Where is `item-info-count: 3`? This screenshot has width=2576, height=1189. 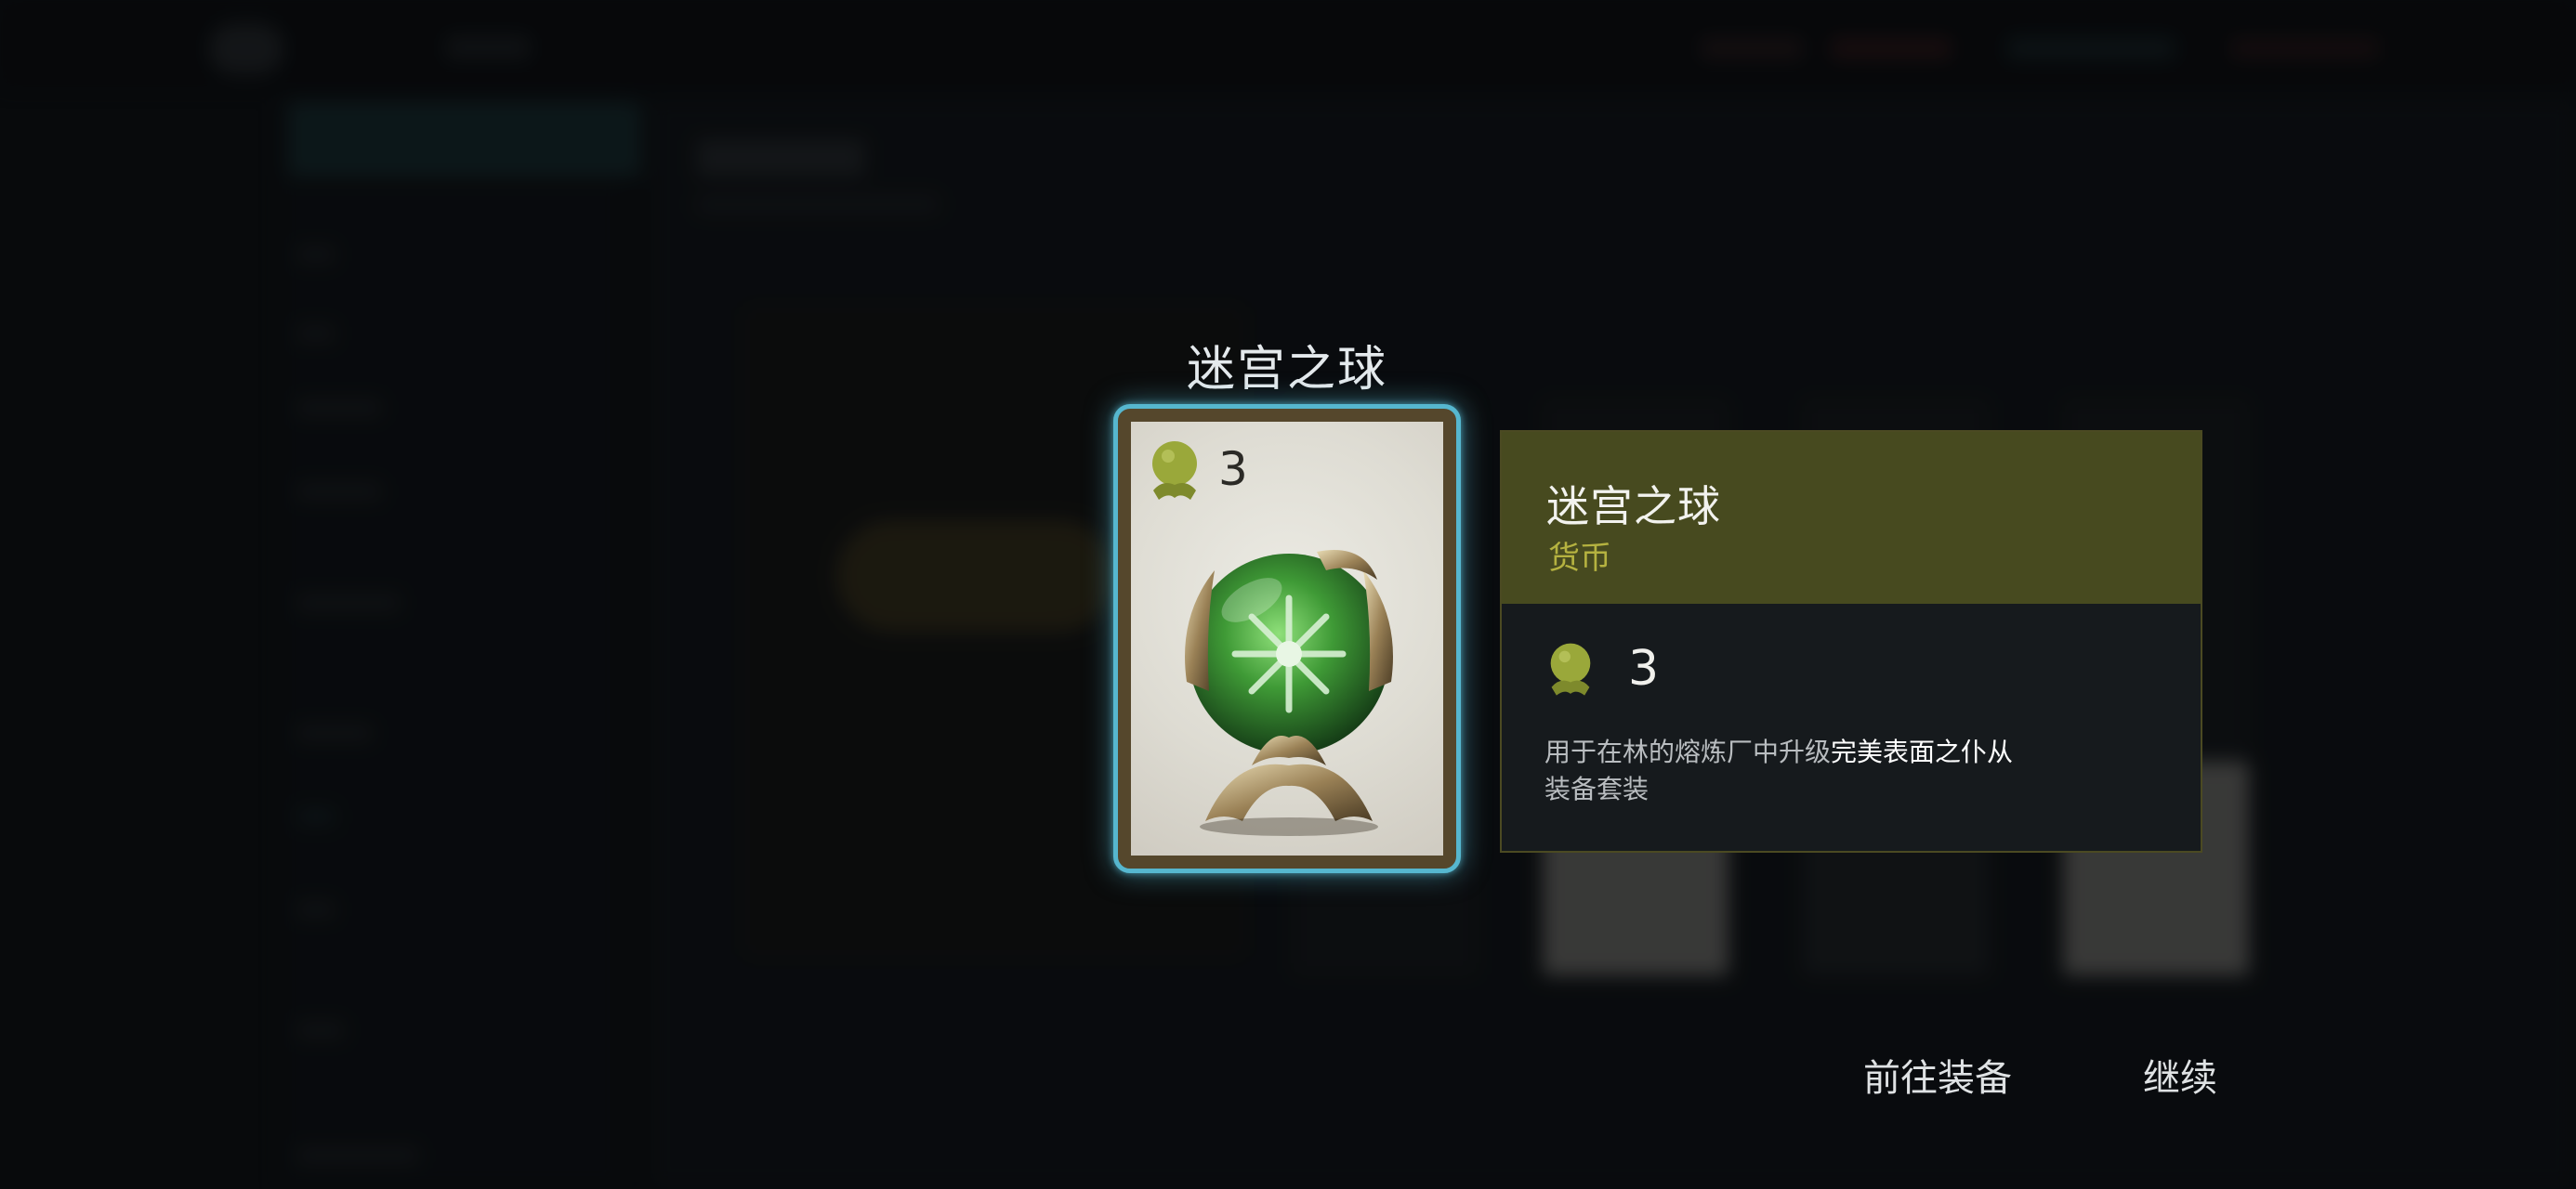 item-info-count: 3 is located at coordinates (1644, 669).